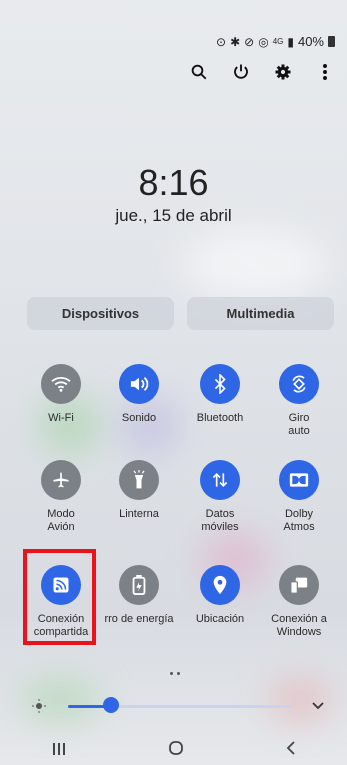 Image resolution: width=347 pixels, height=765 pixels. What do you see at coordinates (173, 182) in the screenshot?
I see `clock-time: 8:16` at bounding box center [173, 182].